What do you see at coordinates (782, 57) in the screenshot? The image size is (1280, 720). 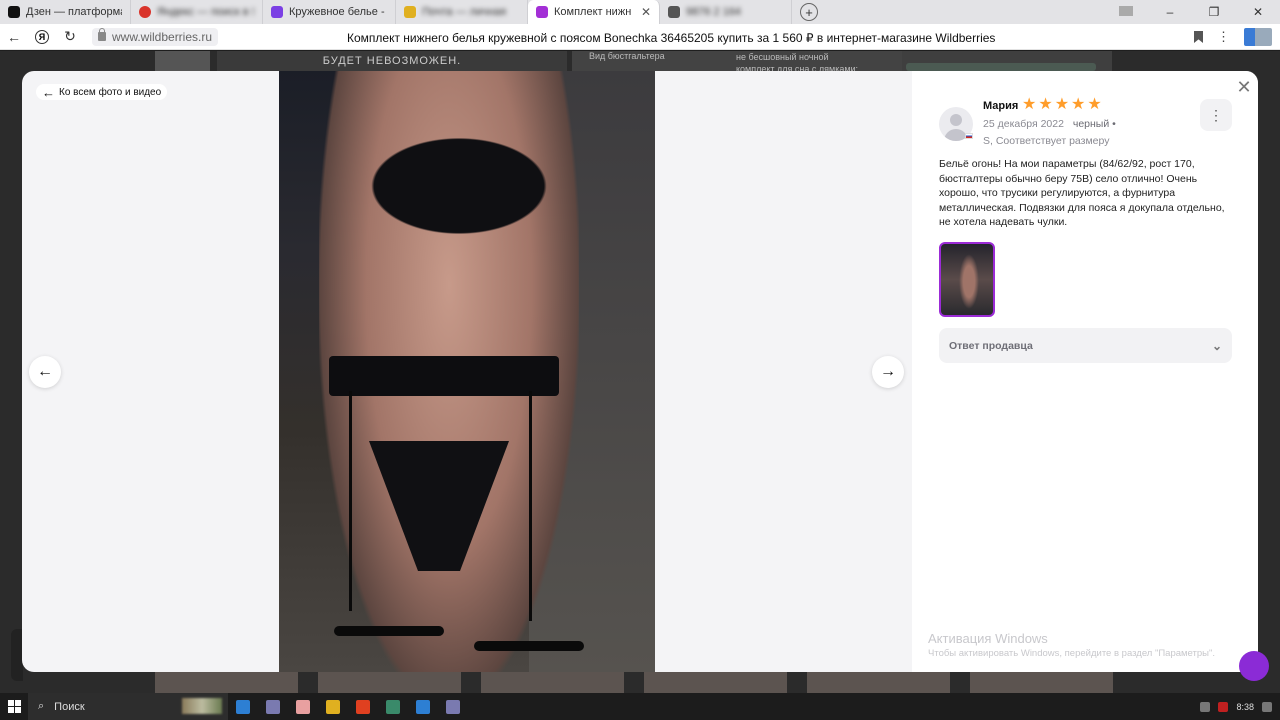 I see `spec-value-line1: не бесшовный ночной` at bounding box center [782, 57].